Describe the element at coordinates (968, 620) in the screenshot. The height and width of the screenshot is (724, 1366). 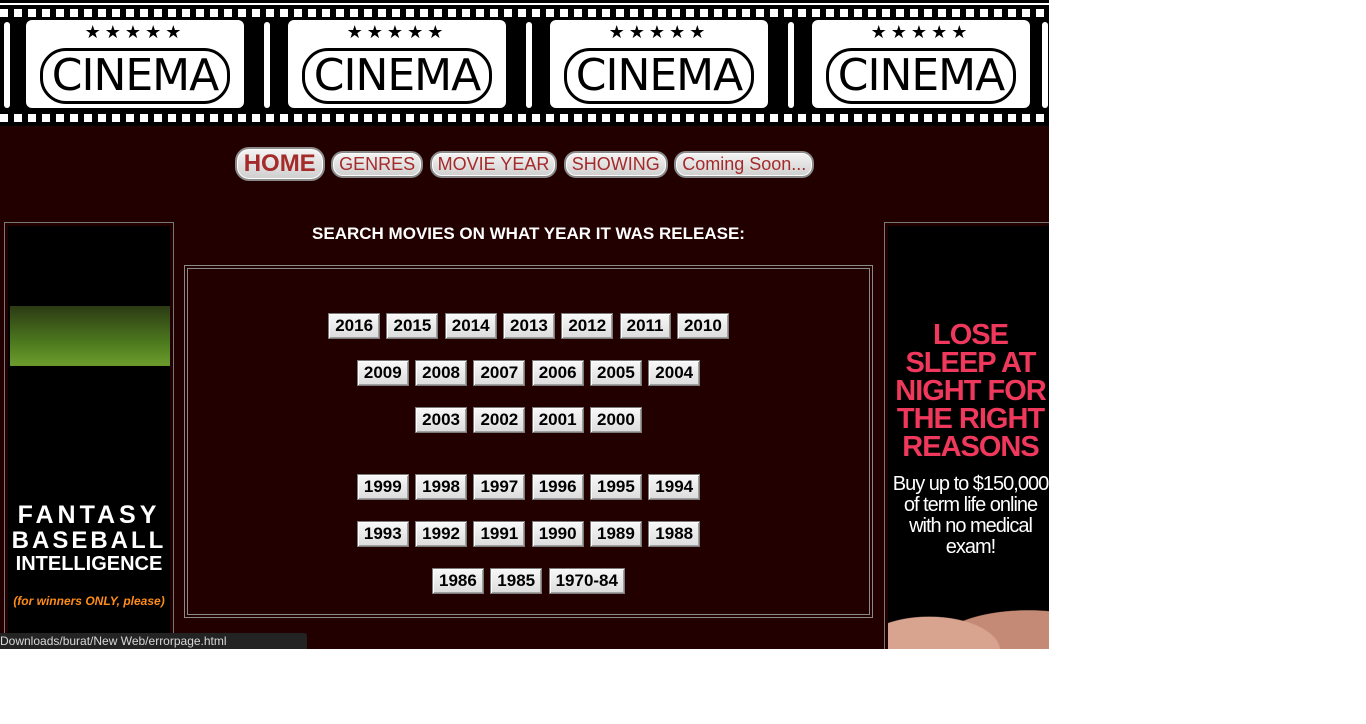
I see `couple-image` at that location.